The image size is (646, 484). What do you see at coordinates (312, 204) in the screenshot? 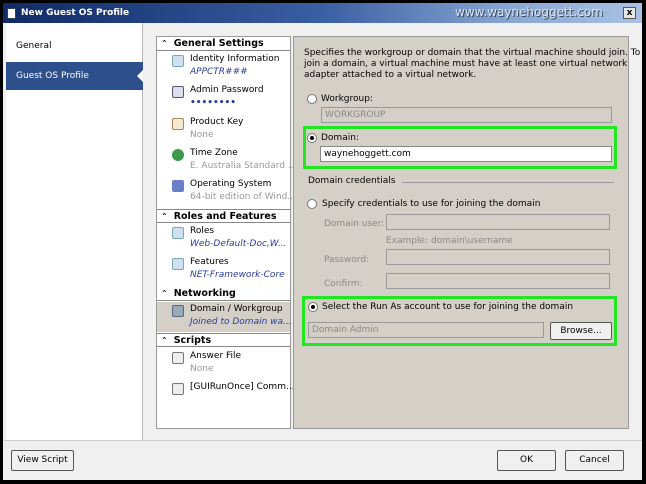
I see `specify-credentials-radio` at bounding box center [312, 204].